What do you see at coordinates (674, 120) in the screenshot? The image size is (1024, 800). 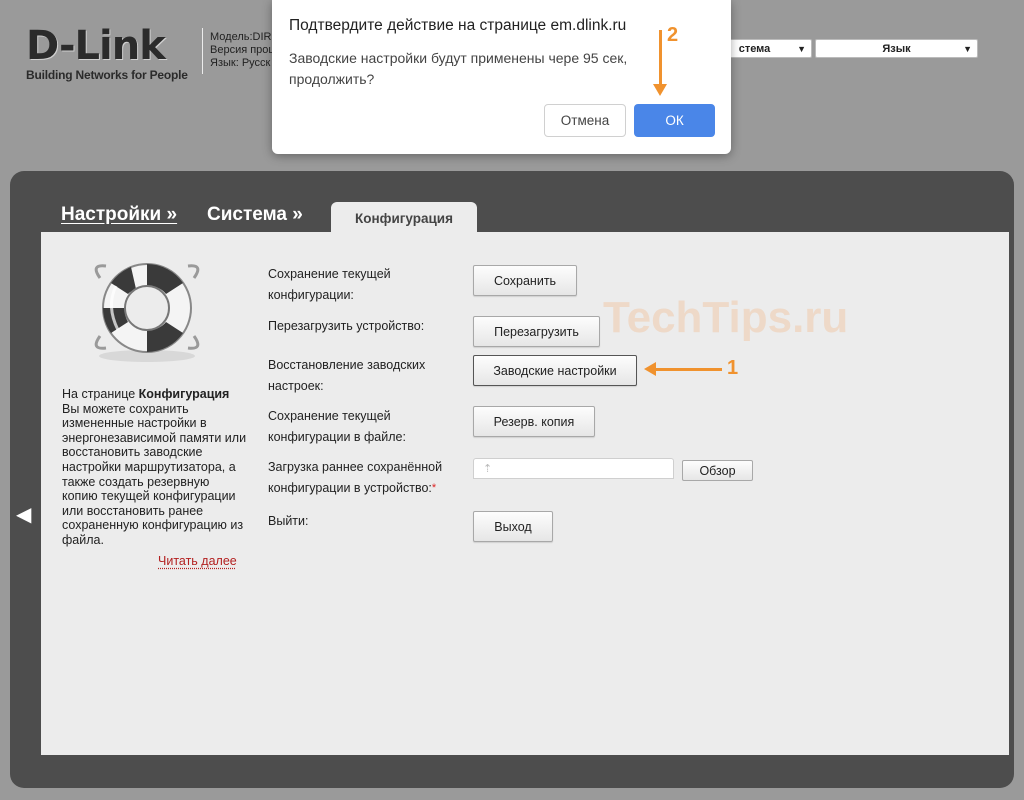 I see `ok-button: ОК` at bounding box center [674, 120].